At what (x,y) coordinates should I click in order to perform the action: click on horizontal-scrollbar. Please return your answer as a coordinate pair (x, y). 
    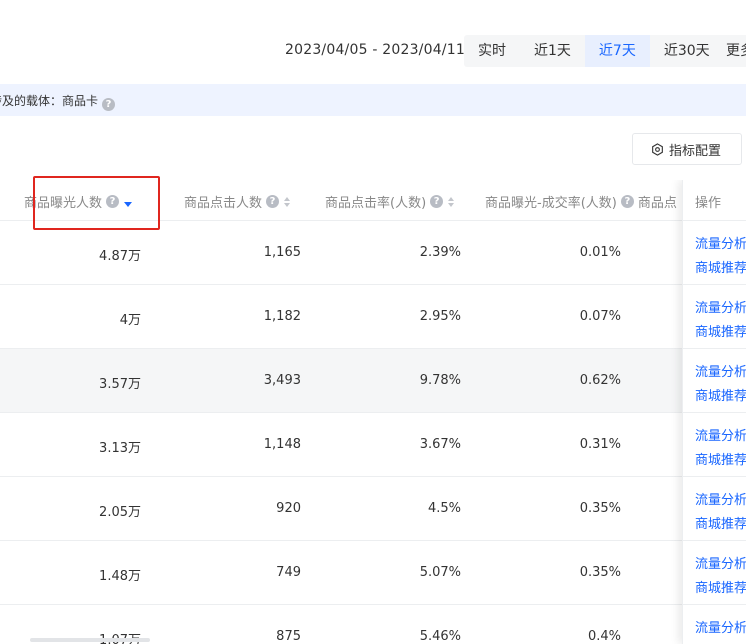
    Looking at the image, I should click on (341, 641).